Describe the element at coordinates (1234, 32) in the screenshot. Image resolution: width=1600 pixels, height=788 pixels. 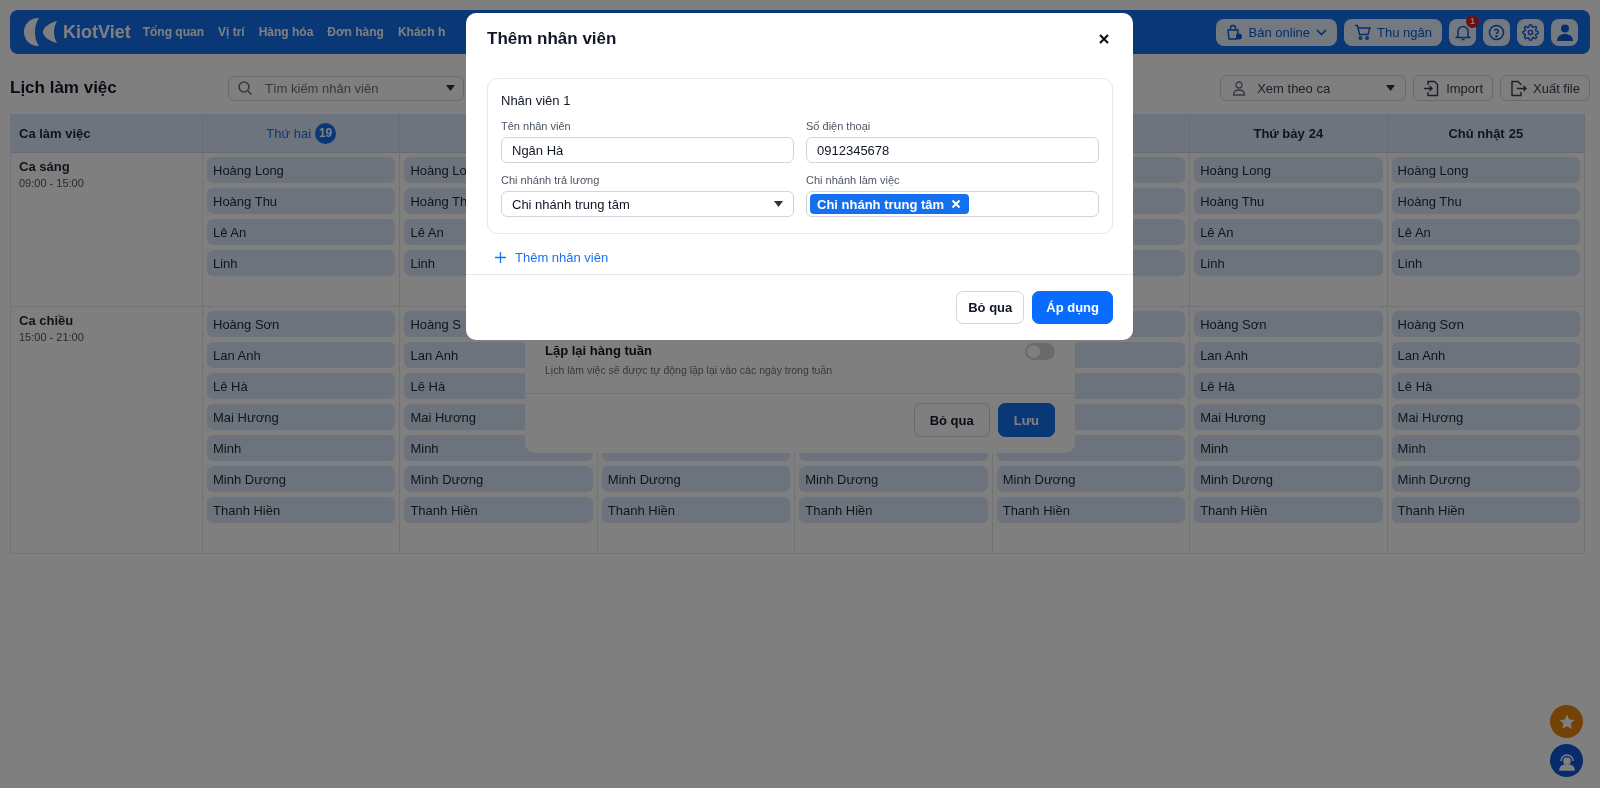
I see `shopping-bag-icon` at that location.